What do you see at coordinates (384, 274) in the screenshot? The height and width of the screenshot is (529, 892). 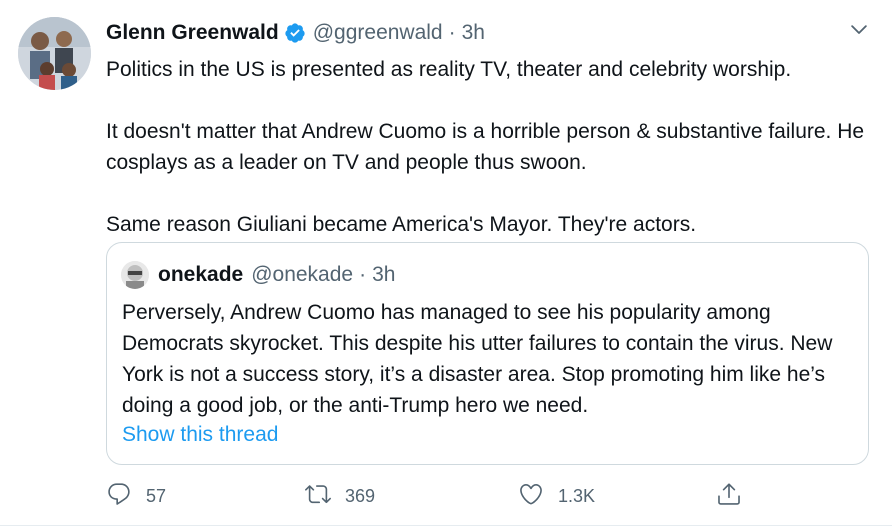 I see `quoted-tweet-timestamp: 3h` at bounding box center [384, 274].